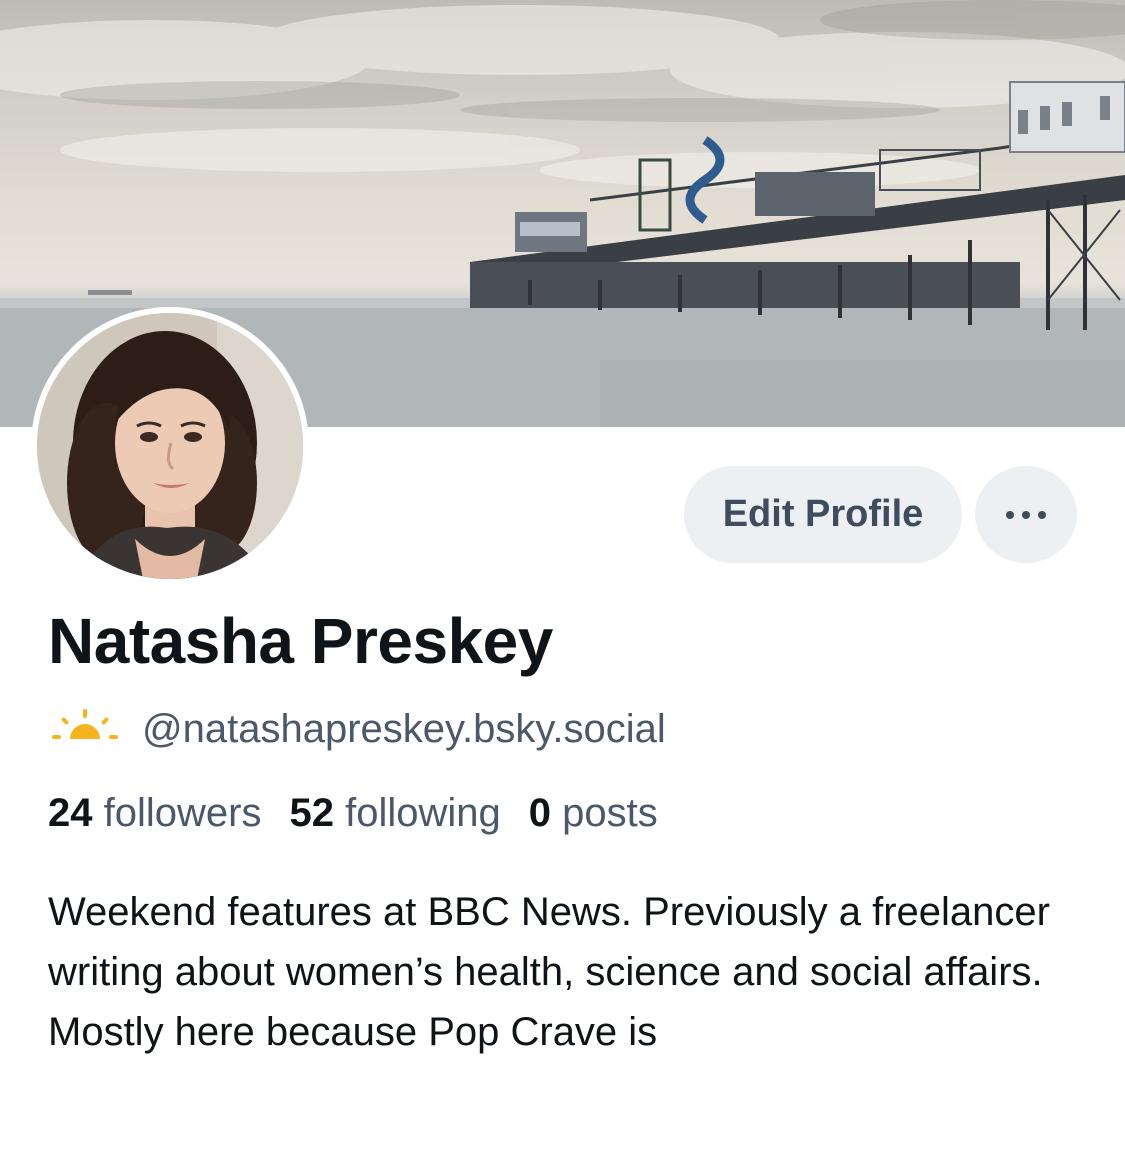  What do you see at coordinates (311, 813) in the screenshot?
I see `following-count: 52` at bounding box center [311, 813].